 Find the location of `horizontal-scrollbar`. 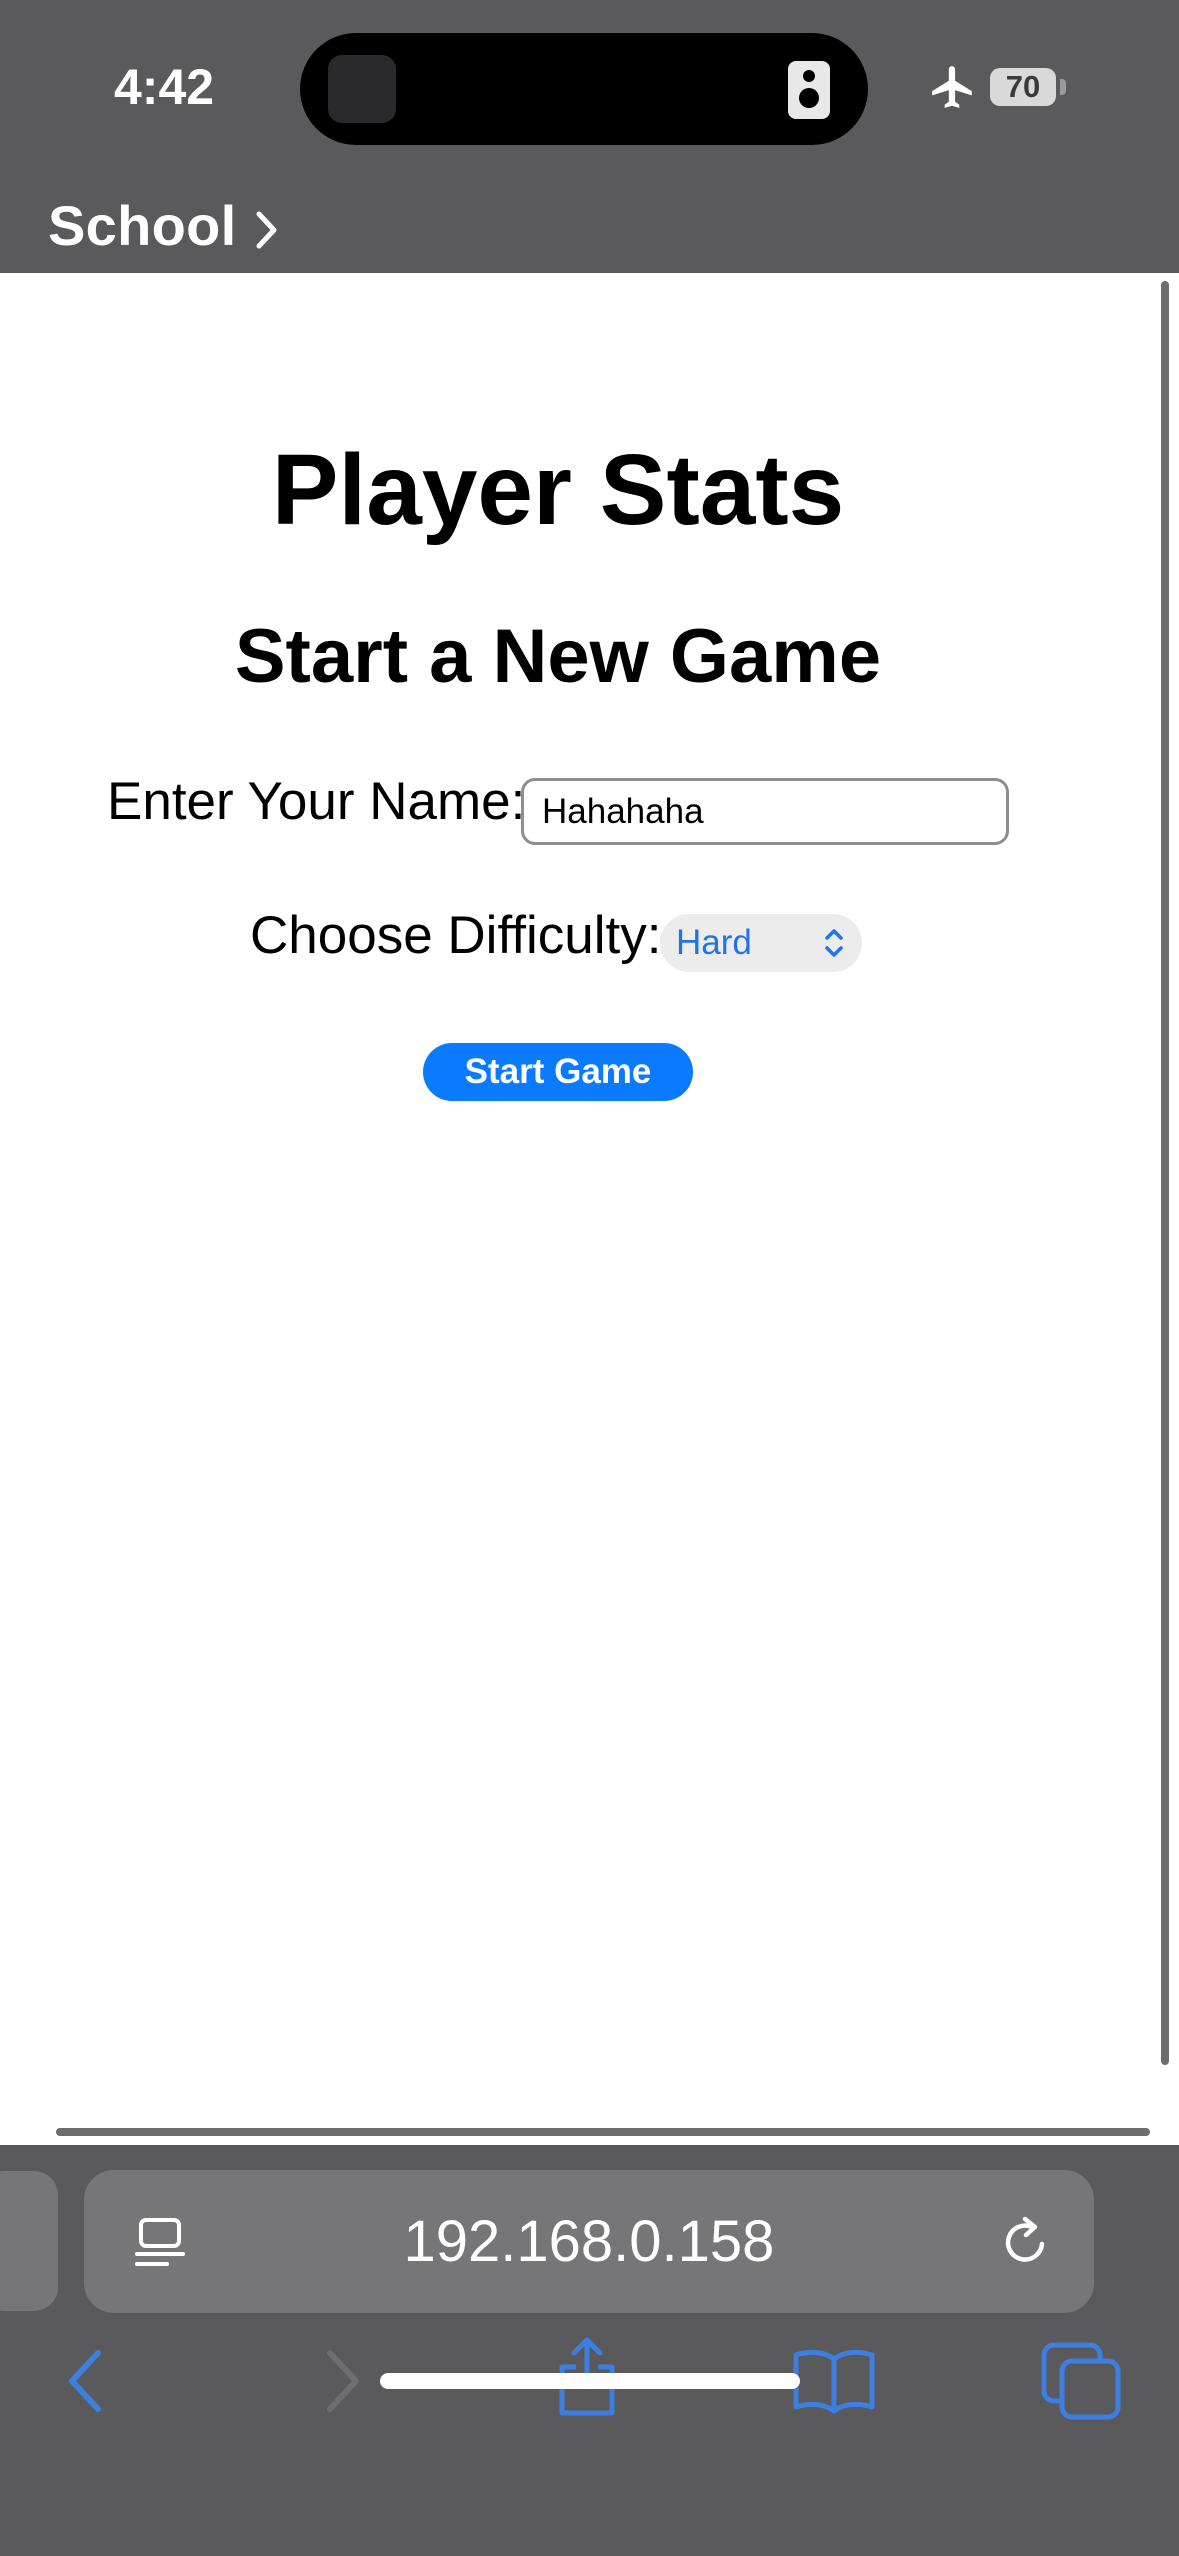

horizontal-scrollbar is located at coordinates (603, 2132).